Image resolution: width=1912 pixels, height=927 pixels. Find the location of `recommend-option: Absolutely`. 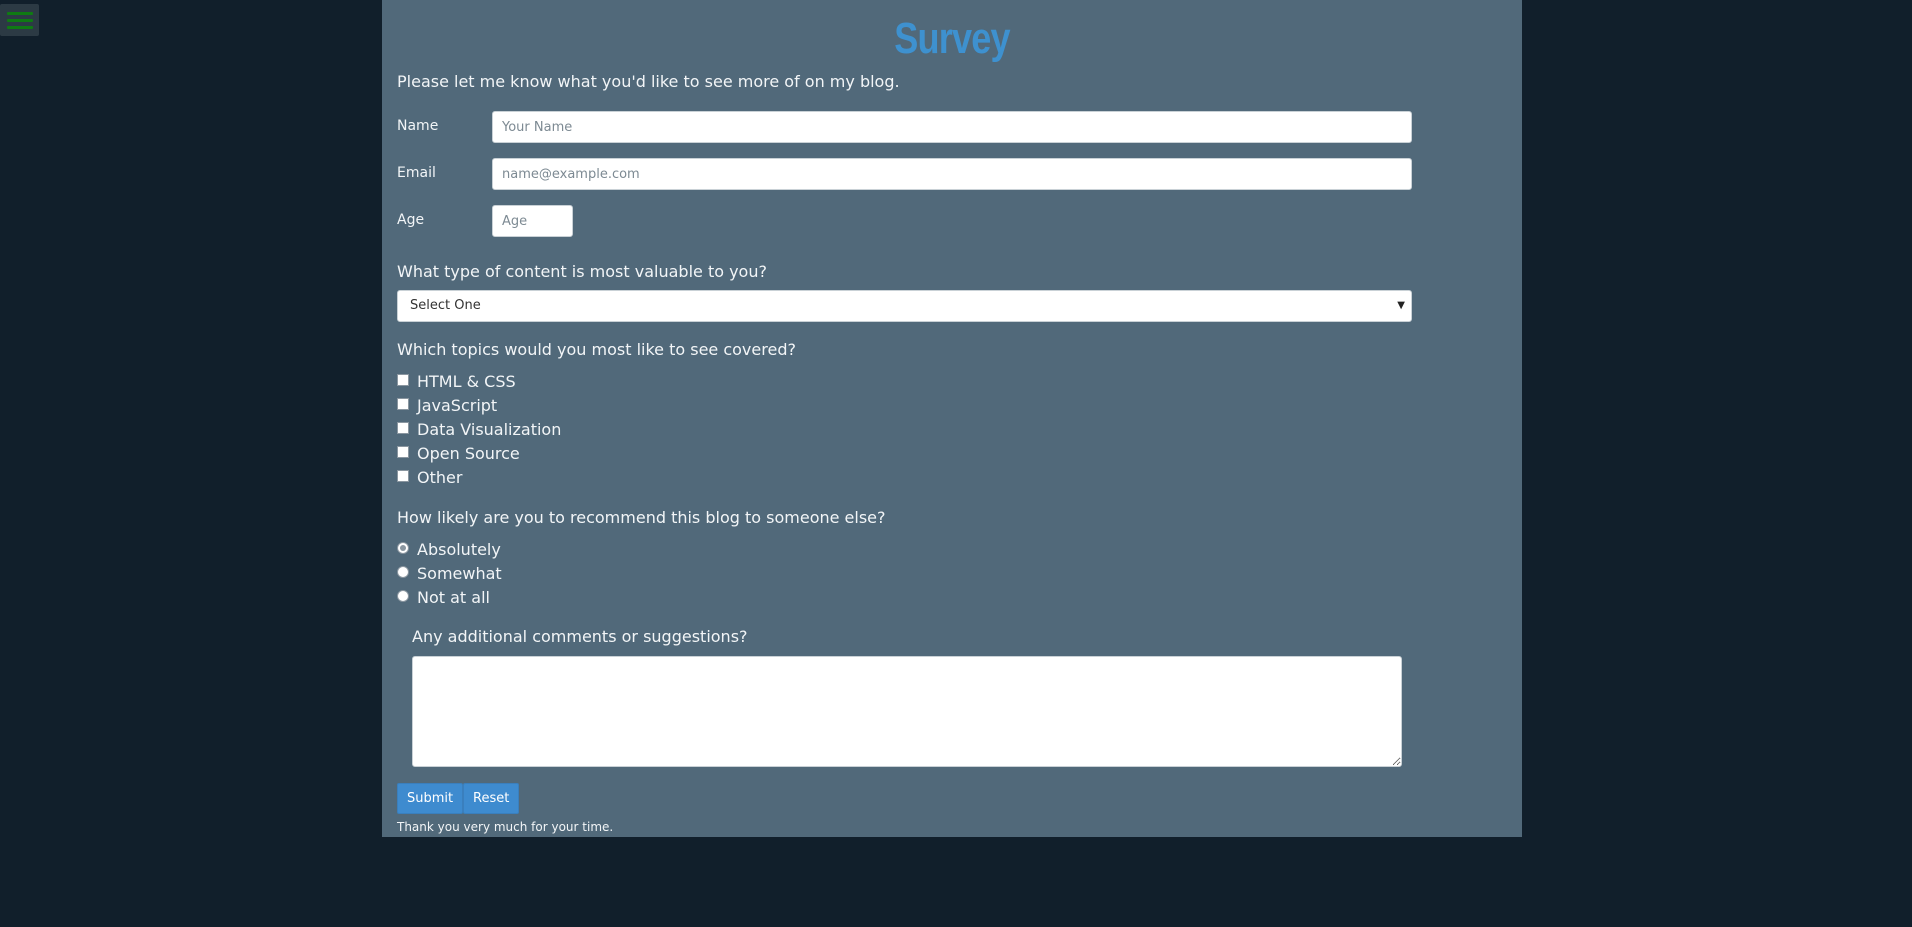

recommend-option: Absolutely is located at coordinates (449, 549).